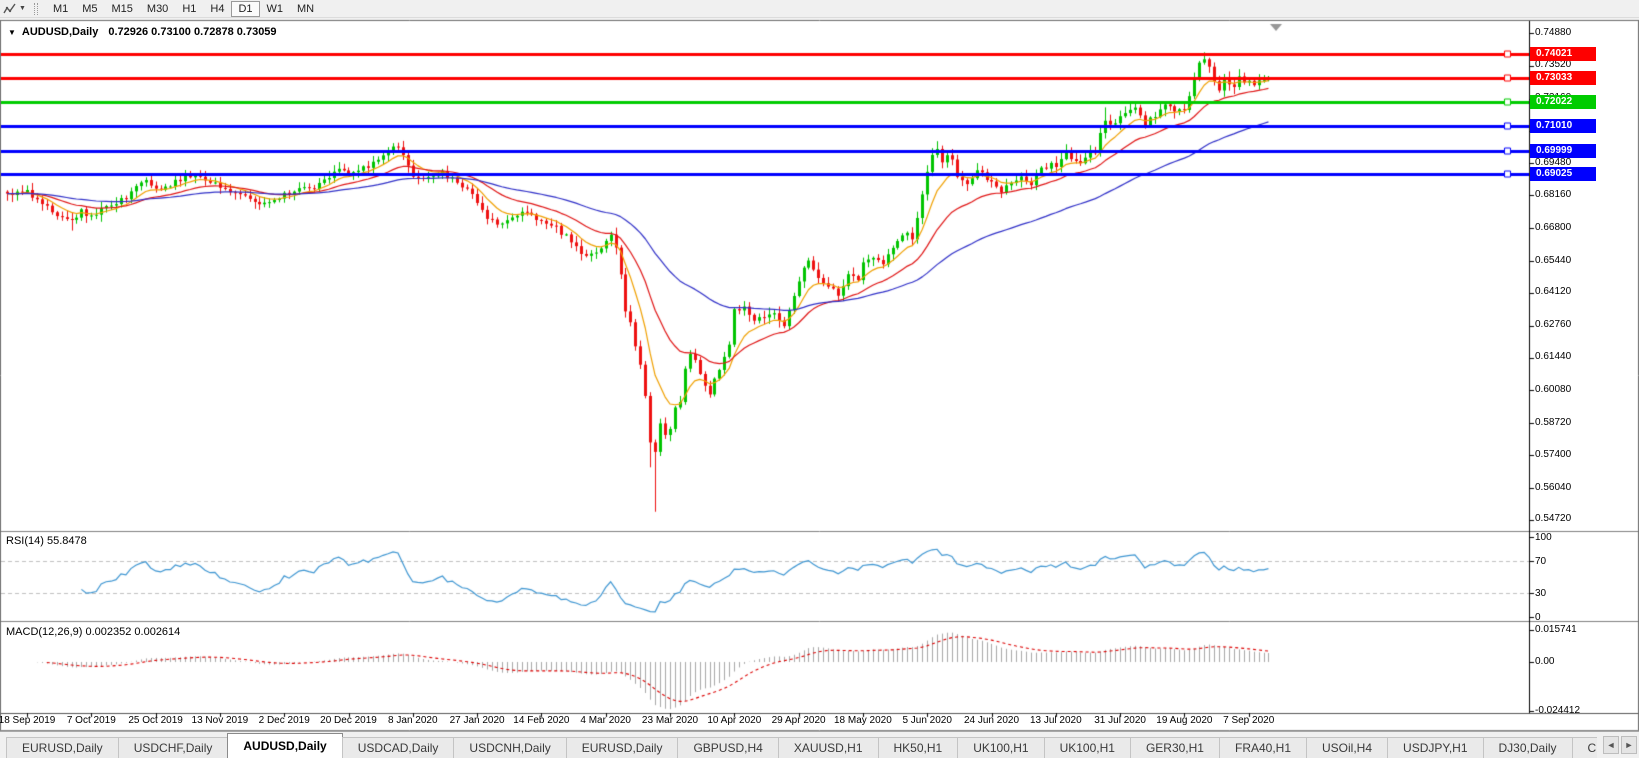 This screenshot has height=758, width=1639. What do you see at coordinates (1553, 357) in the screenshot?
I see `price-tick: 0.61440` at bounding box center [1553, 357].